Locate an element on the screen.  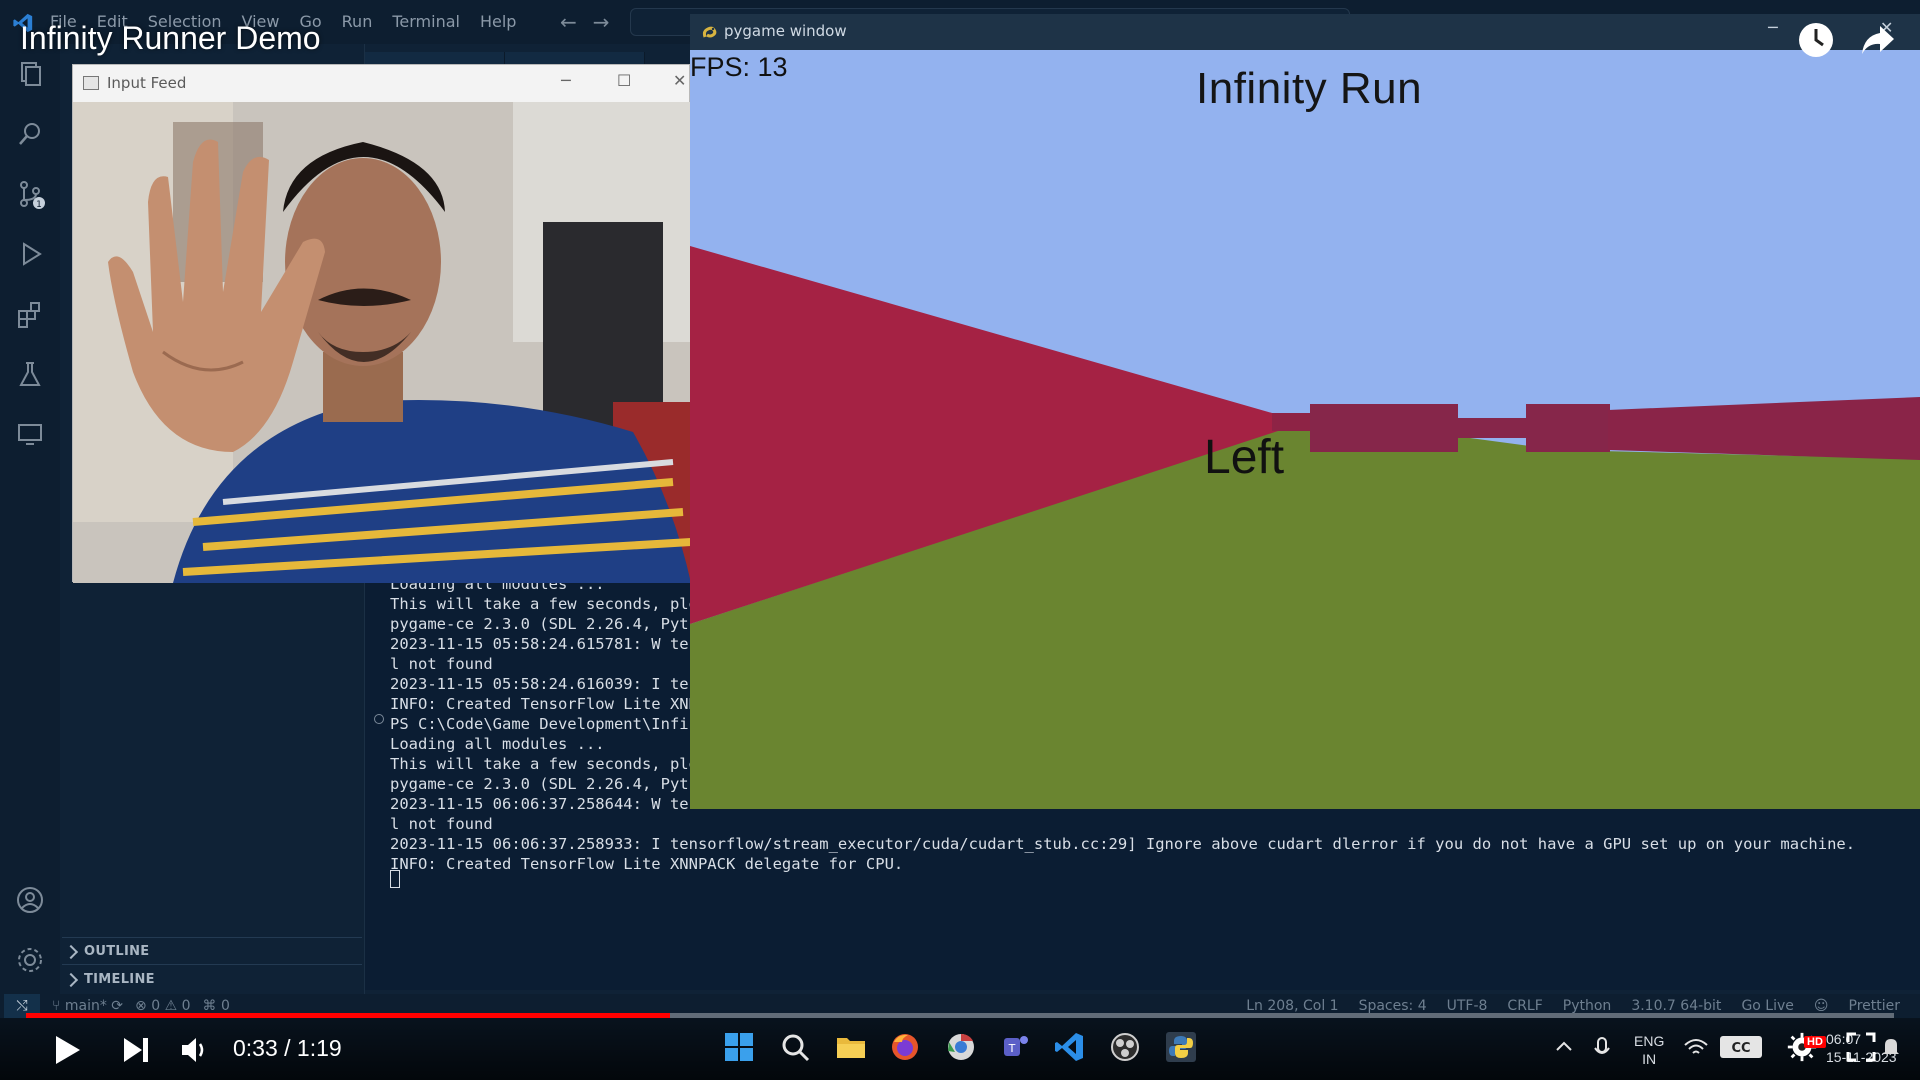
explorer-icon is located at coordinates (30, 74).